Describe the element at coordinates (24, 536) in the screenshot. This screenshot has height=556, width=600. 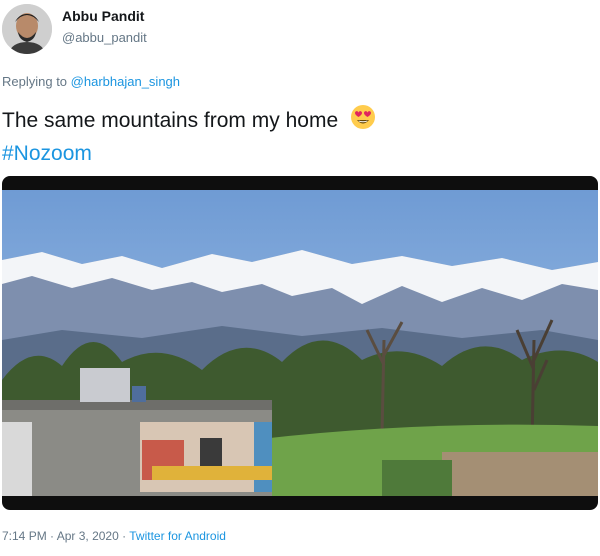
I see `tweet-time: 7:14 PM` at that location.